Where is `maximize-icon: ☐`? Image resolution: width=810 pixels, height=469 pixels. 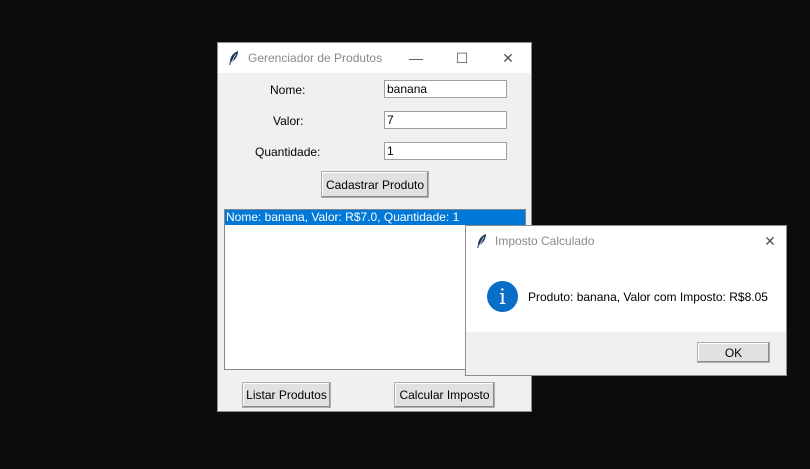 maximize-icon: ☐ is located at coordinates (462, 57).